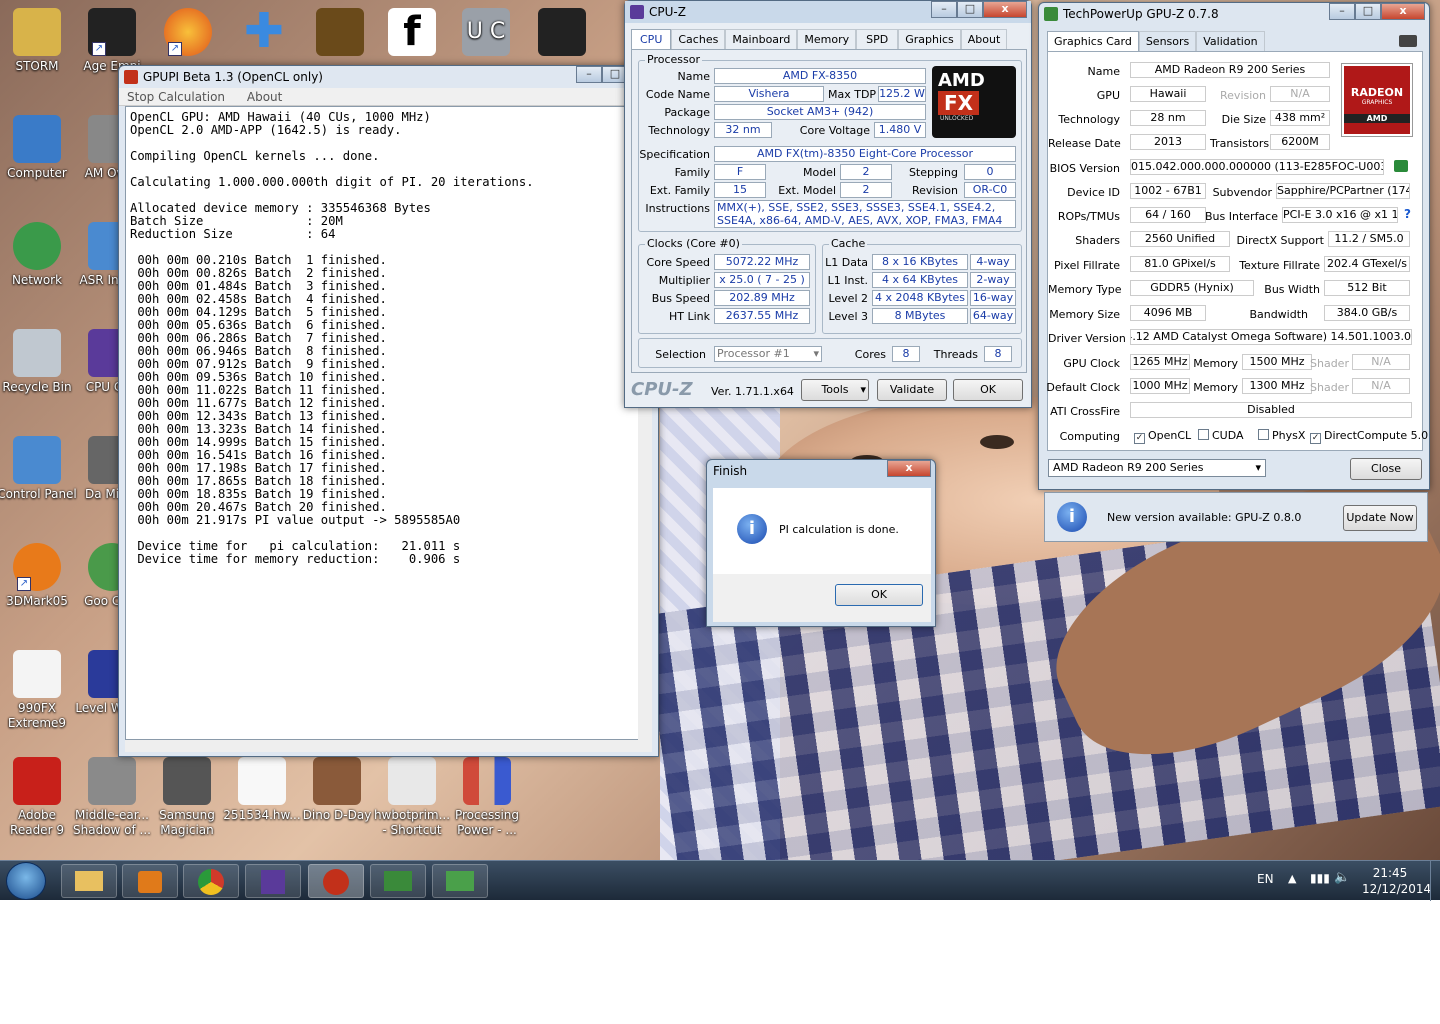  Describe the element at coordinates (1435, 881) in the screenshot. I see `show-desktop-button` at that location.